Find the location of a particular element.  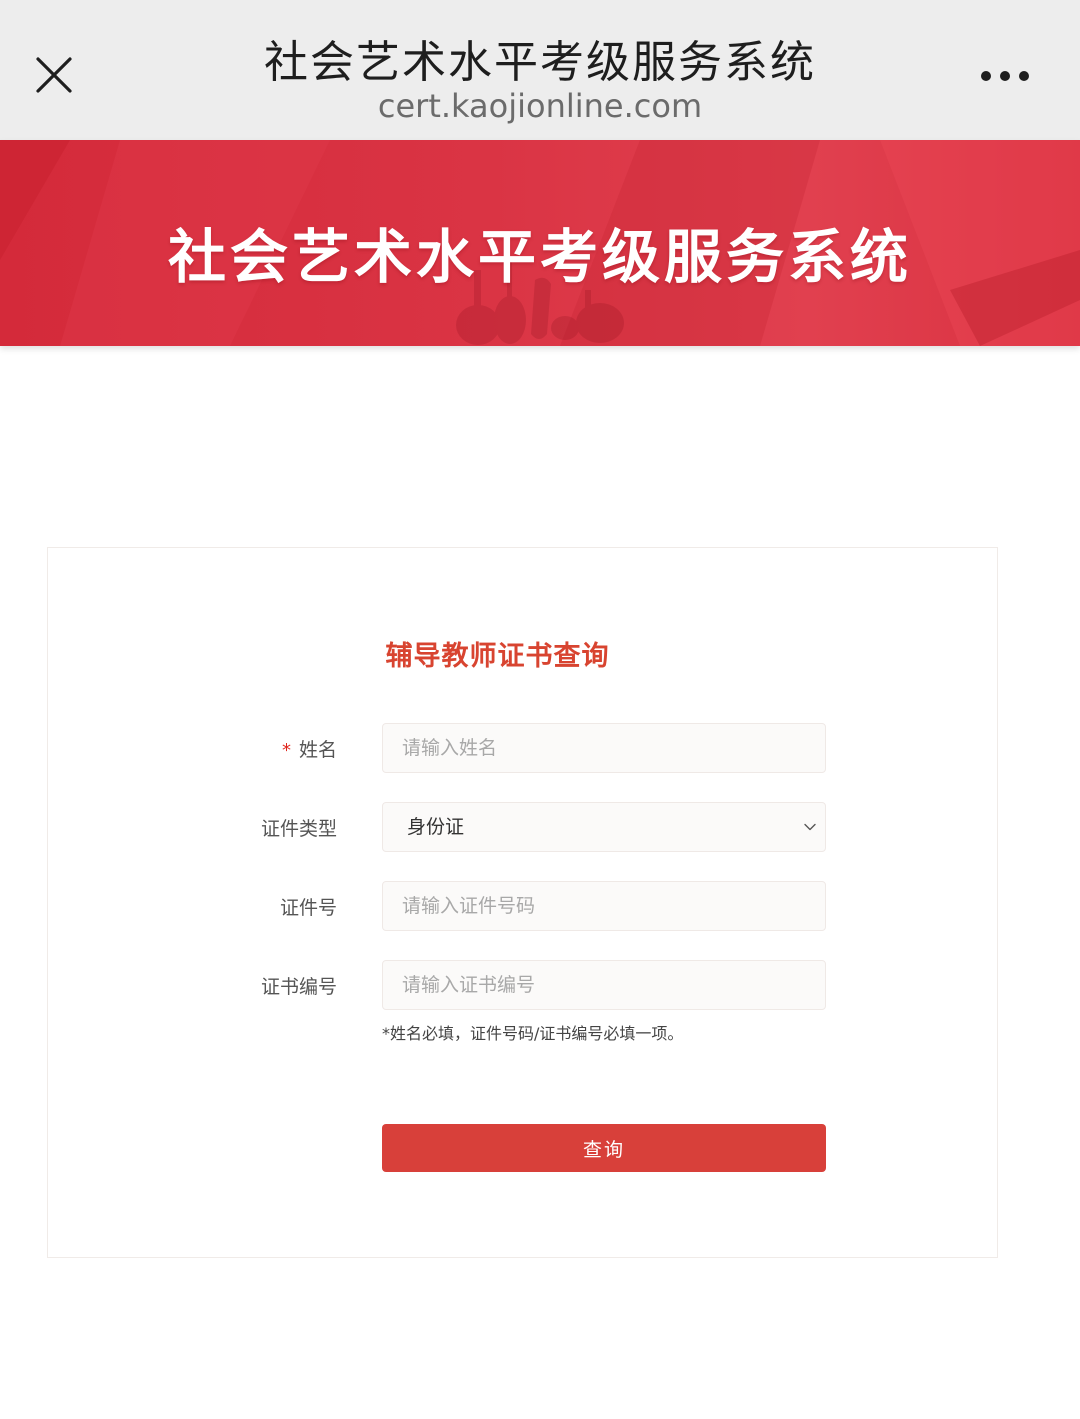

query-button: 查询 is located at coordinates (604, 1148).